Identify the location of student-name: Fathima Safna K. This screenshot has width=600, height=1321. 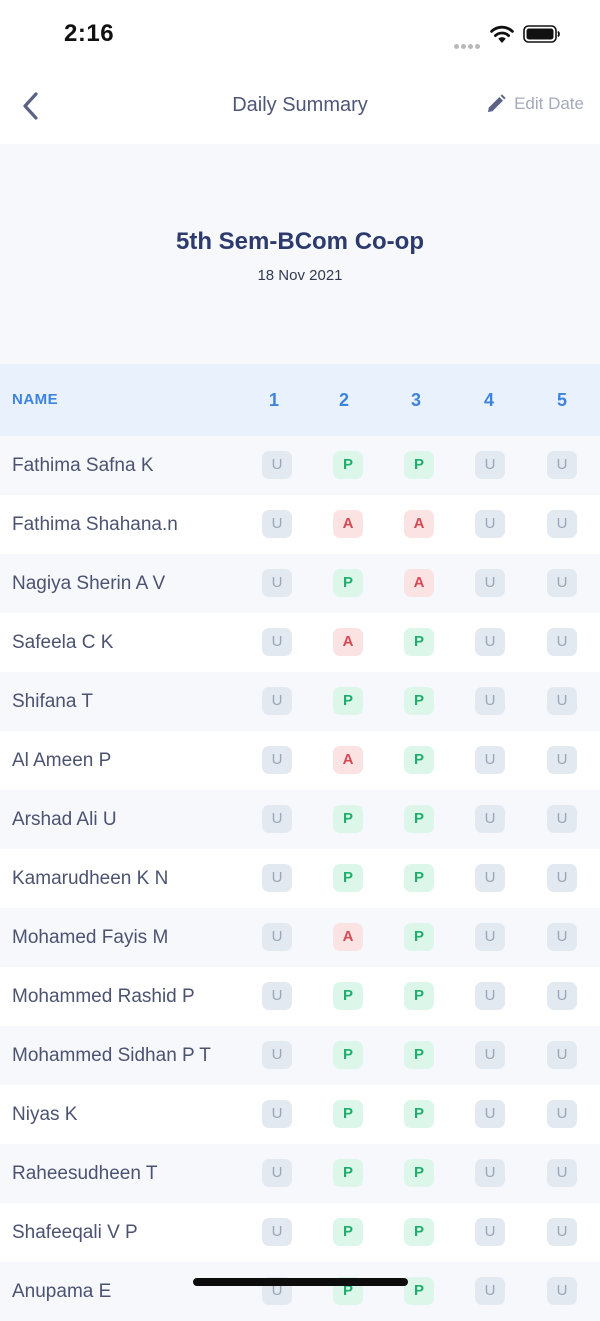
(83, 465).